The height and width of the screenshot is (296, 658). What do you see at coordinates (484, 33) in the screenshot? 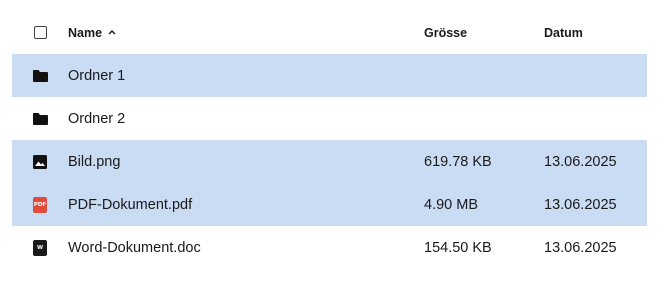
I see `column-header-size: Grösse` at bounding box center [484, 33].